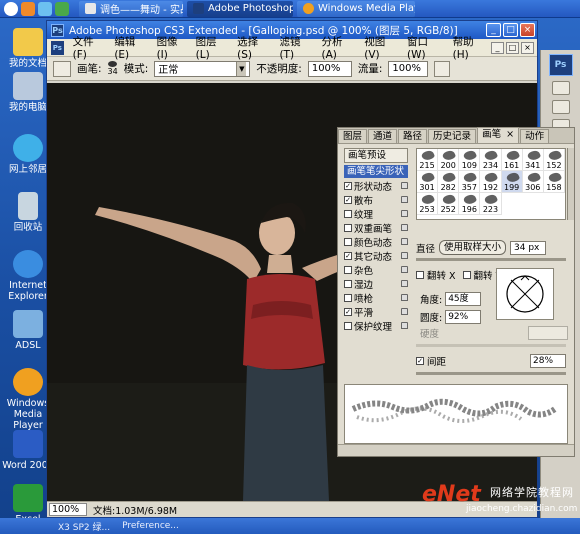 The image size is (580, 534). I want to click on brush-option-row: 纹理, so click(376, 214).